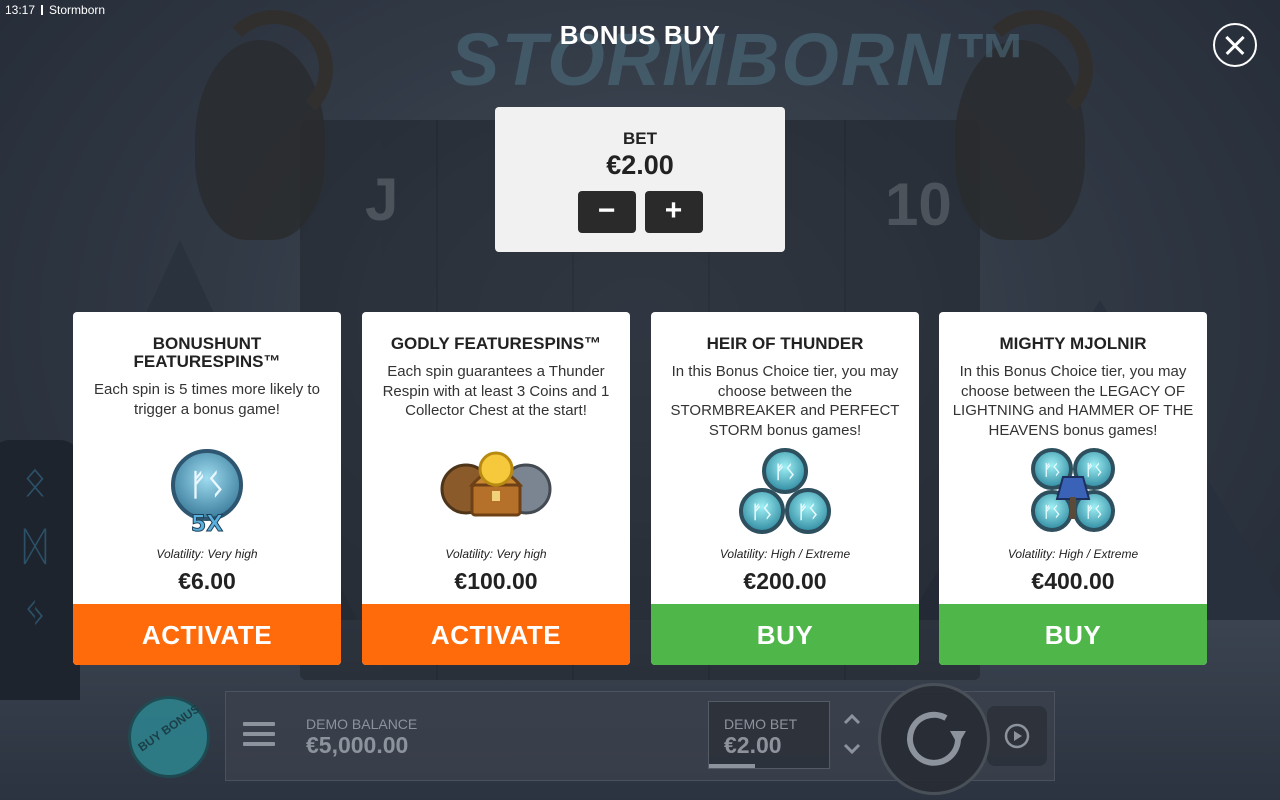 This screenshot has width=1280, height=800. I want to click on card-title: BONUSHUNT FEATURESPINS™, so click(207, 352).